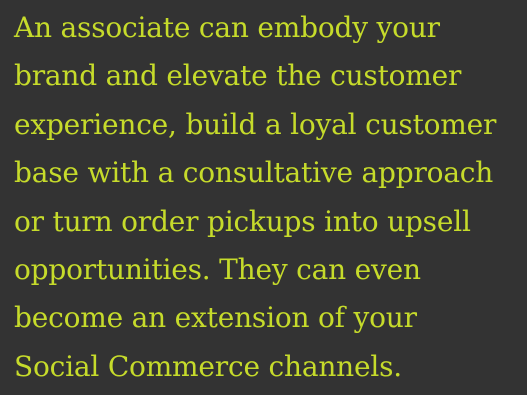 The height and width of the screenshot is (395, 527). I want to click on paragraph-line: brand and elevate the customer, so click(238, 76).